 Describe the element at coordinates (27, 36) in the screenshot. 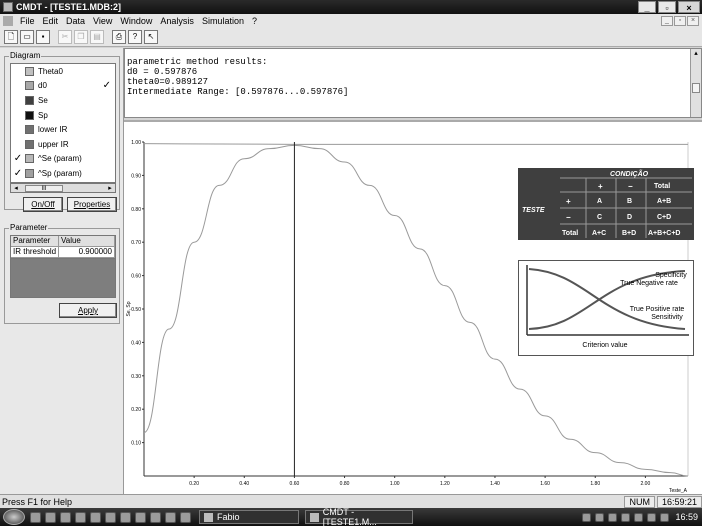

I see `open-folder-icon: ▭` at that location.